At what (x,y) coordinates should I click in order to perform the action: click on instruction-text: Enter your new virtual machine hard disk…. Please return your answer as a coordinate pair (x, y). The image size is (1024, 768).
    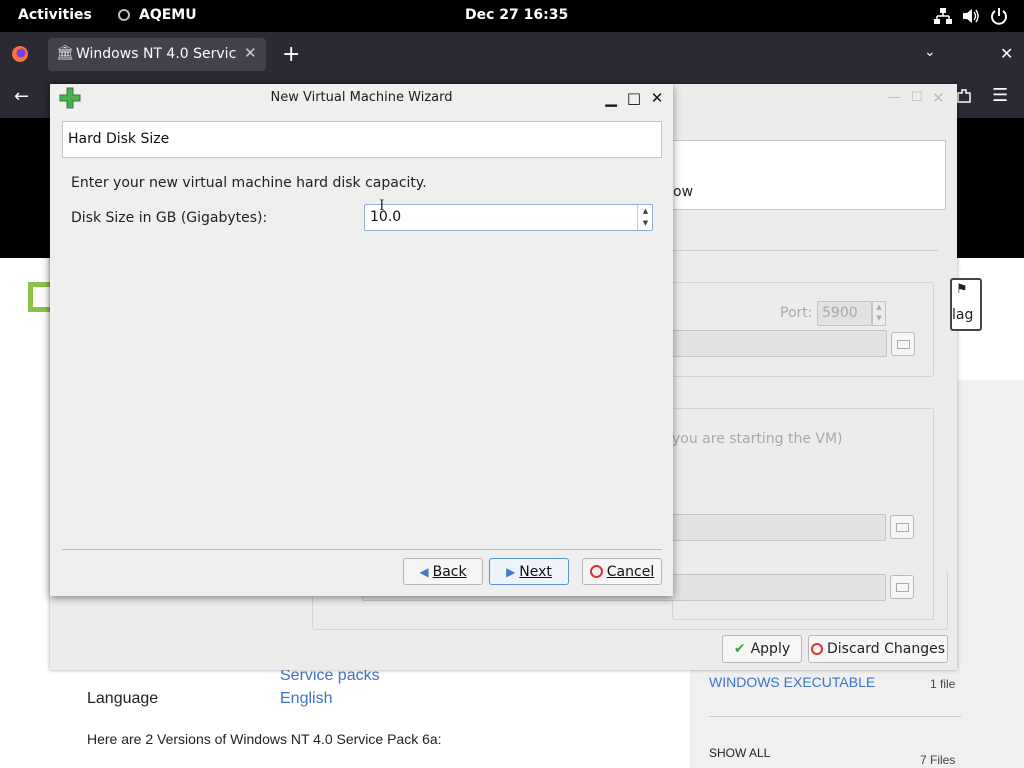
    Looking at the image, I should click on (249, 183).